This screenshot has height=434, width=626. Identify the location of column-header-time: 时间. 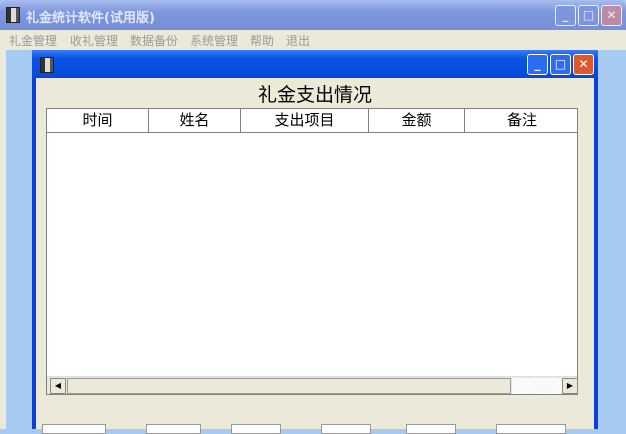
(98, 120).